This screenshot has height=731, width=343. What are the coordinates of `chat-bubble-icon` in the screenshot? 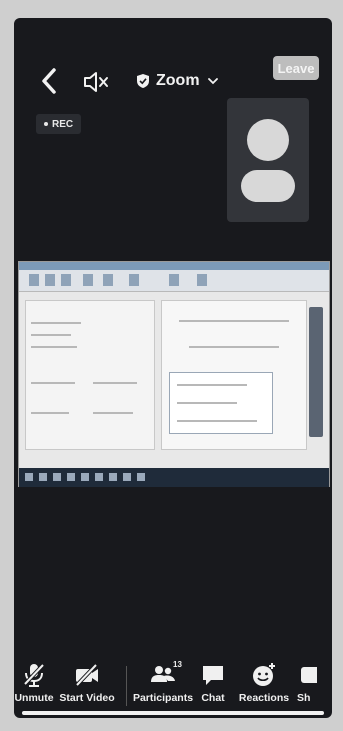 It's located at (213, 675).